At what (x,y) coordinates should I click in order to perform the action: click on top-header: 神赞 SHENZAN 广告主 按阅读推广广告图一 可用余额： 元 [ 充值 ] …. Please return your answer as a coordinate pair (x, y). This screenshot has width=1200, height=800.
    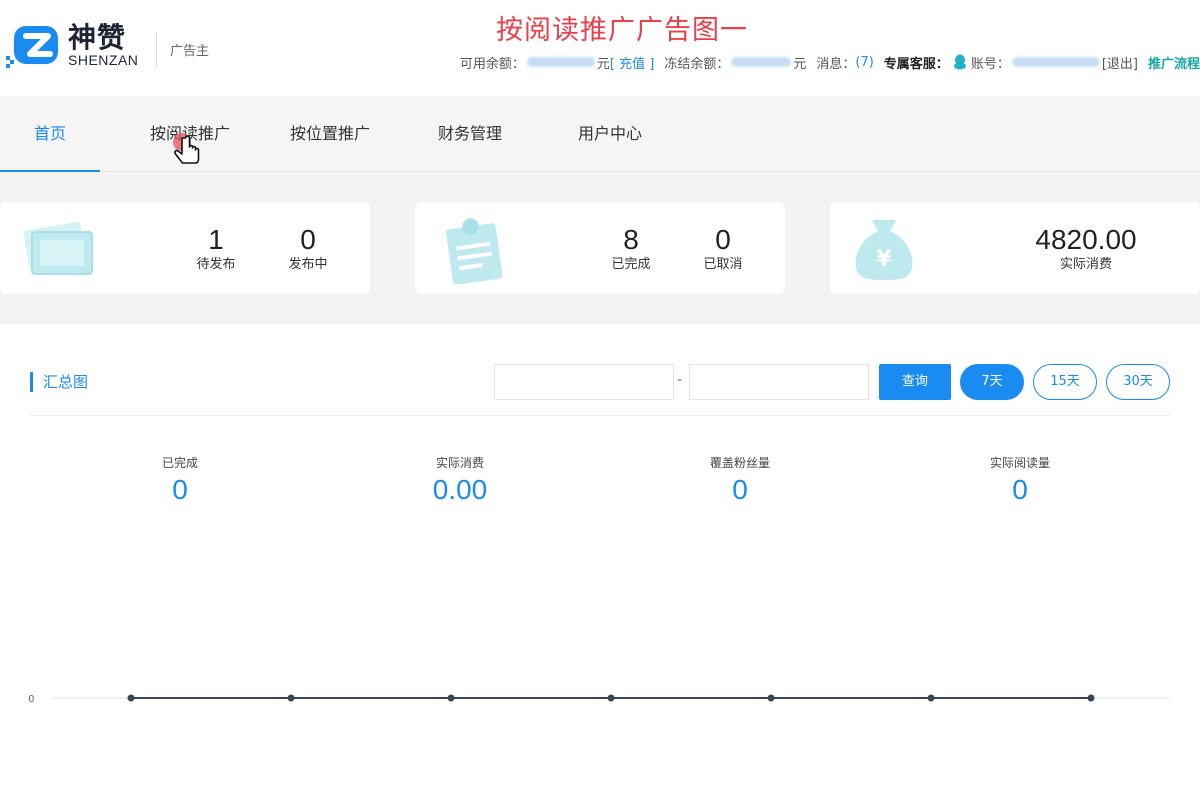
    Looking at the image, I should click on (600, 48).